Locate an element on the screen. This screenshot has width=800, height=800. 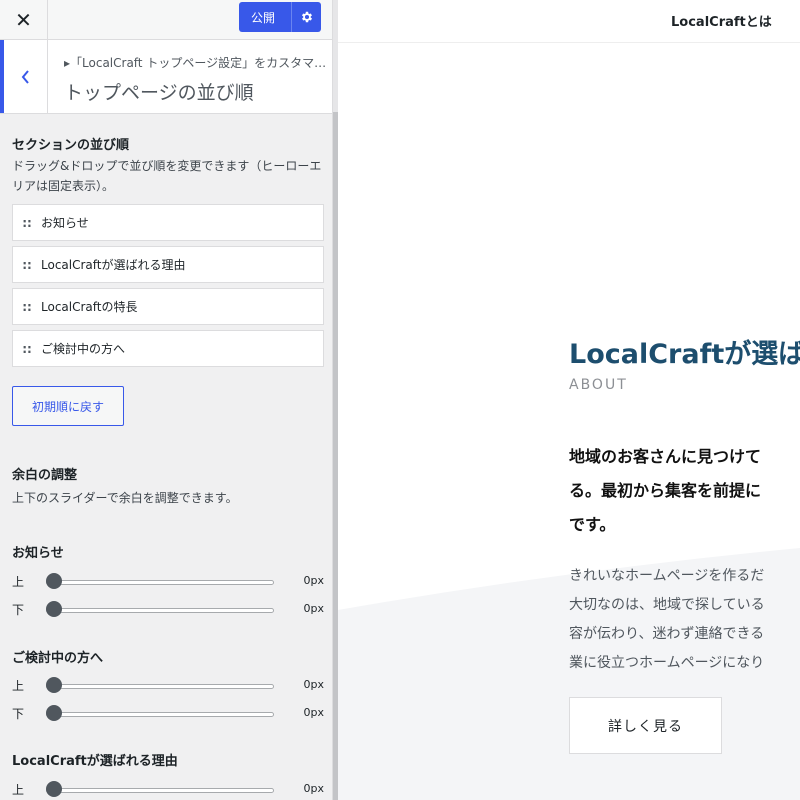
body-line: きれいなホームページを作るだ is located at coordinates (667, 576).